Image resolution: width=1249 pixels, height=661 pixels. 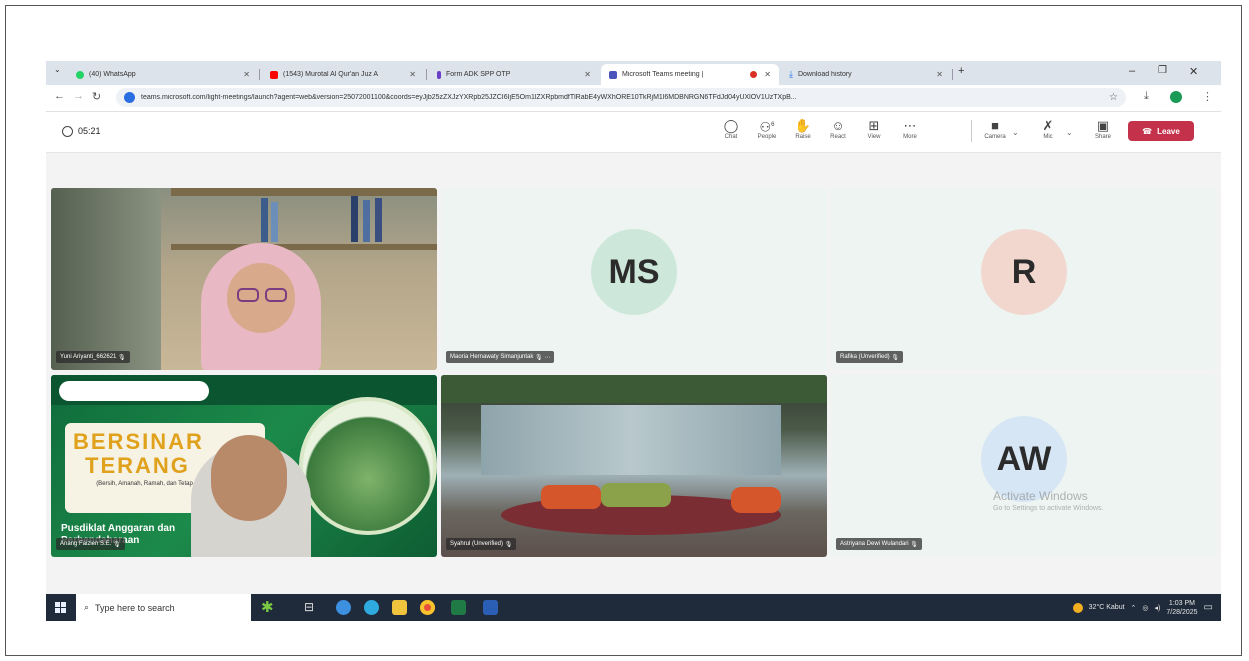 What do you see at coordinates (961, 71) in the screenshot?
I see `new-tab-button: +` at bounding box center [961, 71].